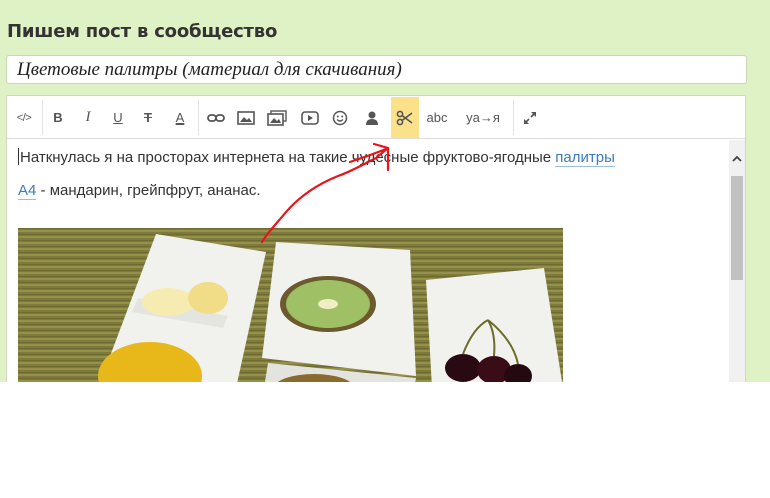  I want to click on strikethrough-icon: T, so click(148, 117).